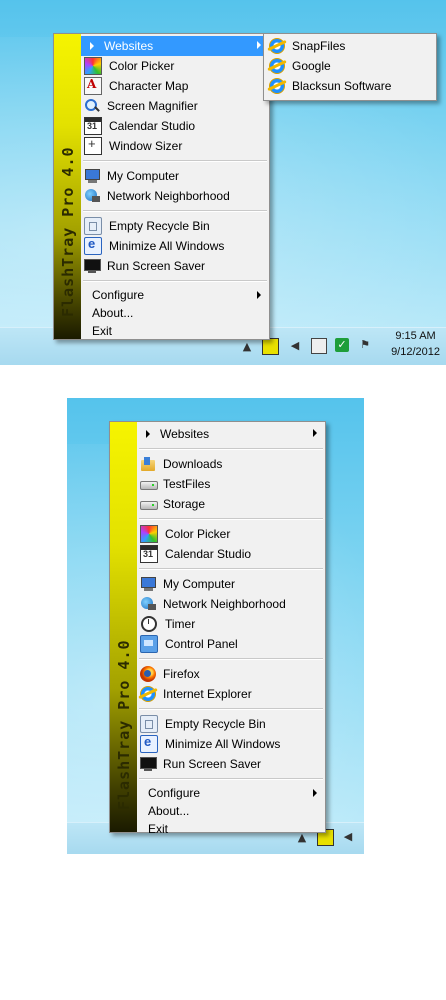 The height and width of the screenshot is (1000, 446). Describe the element at coordinates (231, 674) in the screenshot. I see `menu-item-firefox: Firefox` at that location.